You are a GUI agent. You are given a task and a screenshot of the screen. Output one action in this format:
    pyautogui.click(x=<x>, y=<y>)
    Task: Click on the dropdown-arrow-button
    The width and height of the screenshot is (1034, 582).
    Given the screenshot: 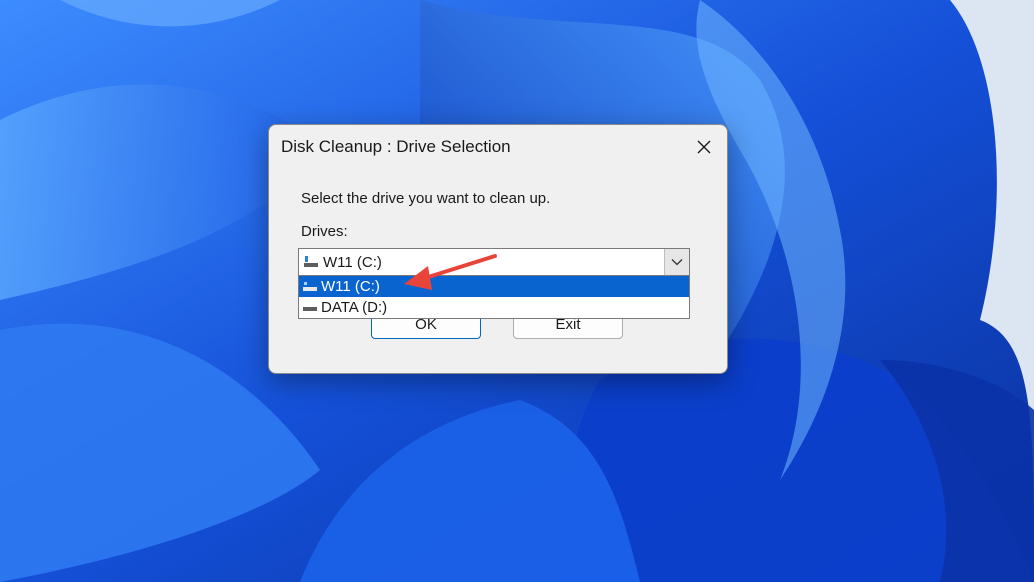 What is the action you would take?
    pyautogui.click(x=676, y=262)
    